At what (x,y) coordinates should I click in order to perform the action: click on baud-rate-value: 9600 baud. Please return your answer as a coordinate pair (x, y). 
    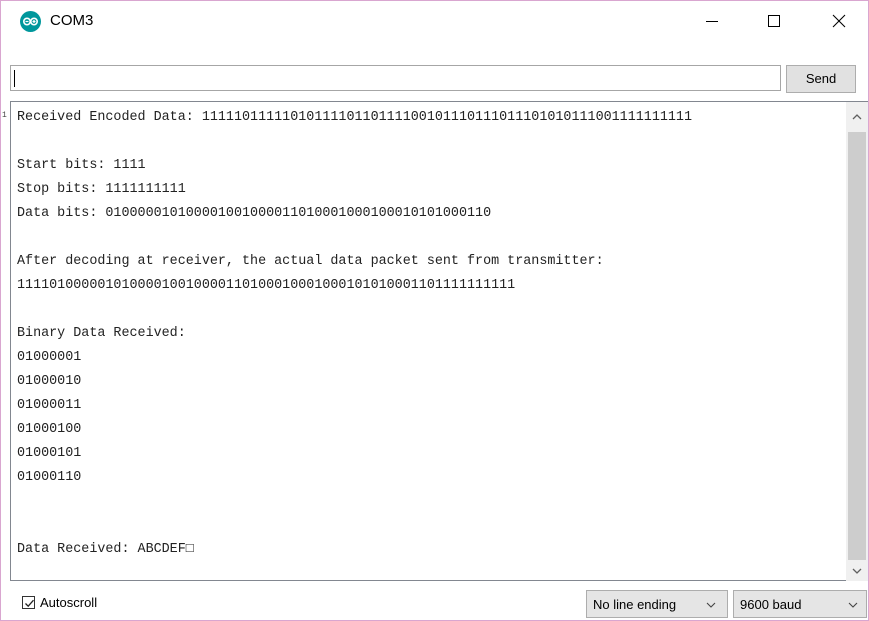
    Looking at the image, I should click on (771, 604).